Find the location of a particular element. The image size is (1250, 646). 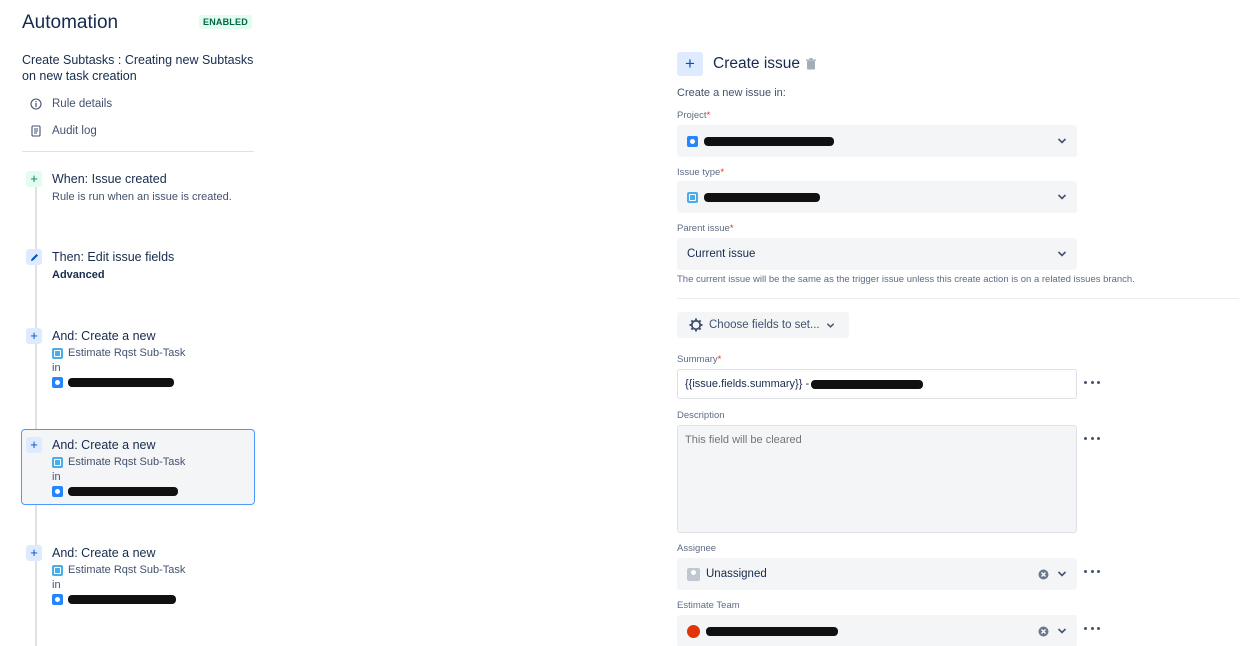

parent-issue-select: Current issue is located at coordinates (877, 254).